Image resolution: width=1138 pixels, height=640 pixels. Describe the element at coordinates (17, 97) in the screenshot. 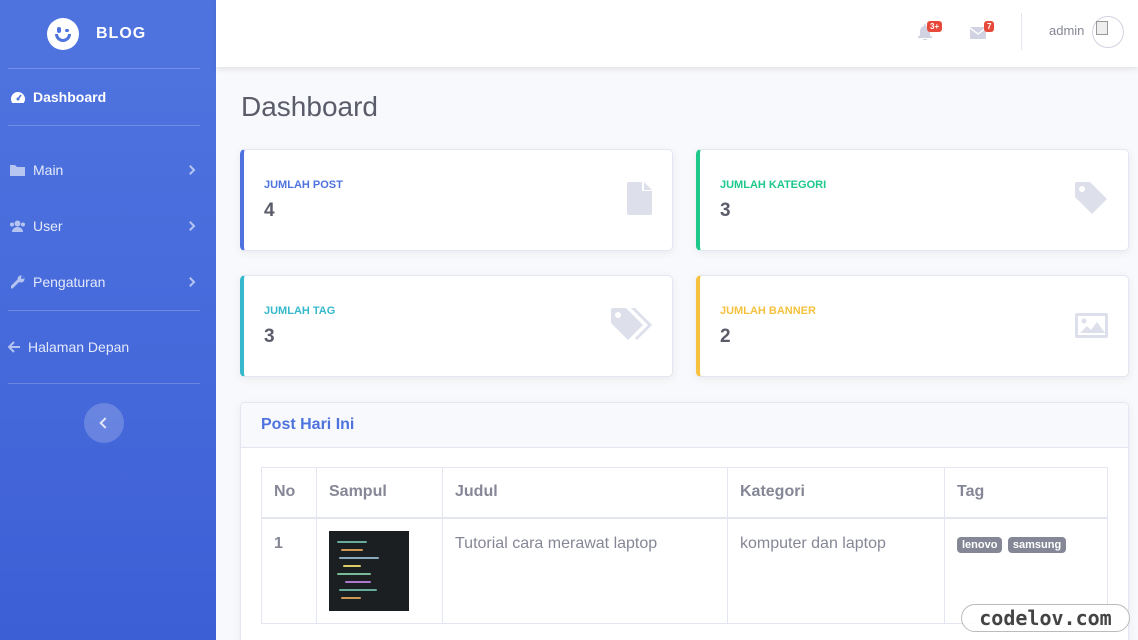

I see `tachometer-icon` at that location.